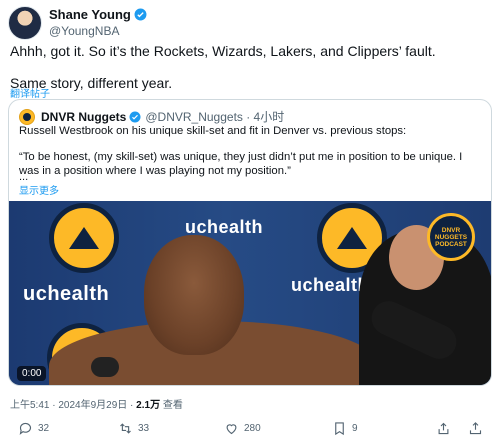 The height and width of the screenshot is (440, 500). What do you see at coordinates (105, 367) in the screenshot?
I see `microphone` at bounding box center [105, 367].